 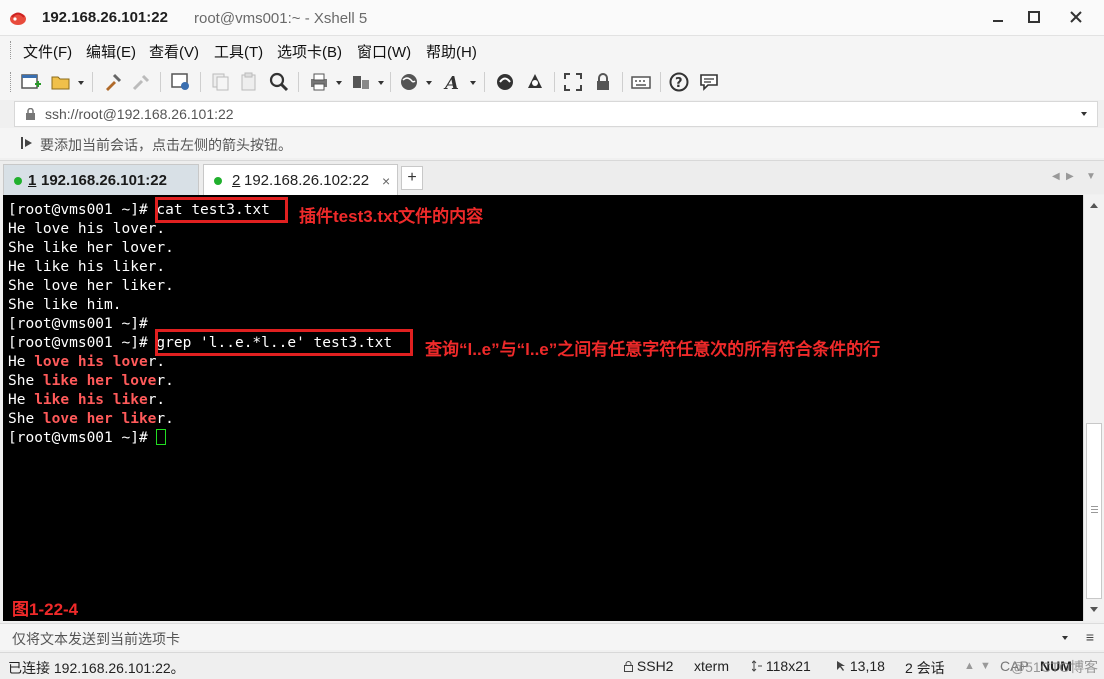 I want to click on fullscreen-icon, so click(x=573, y=82).